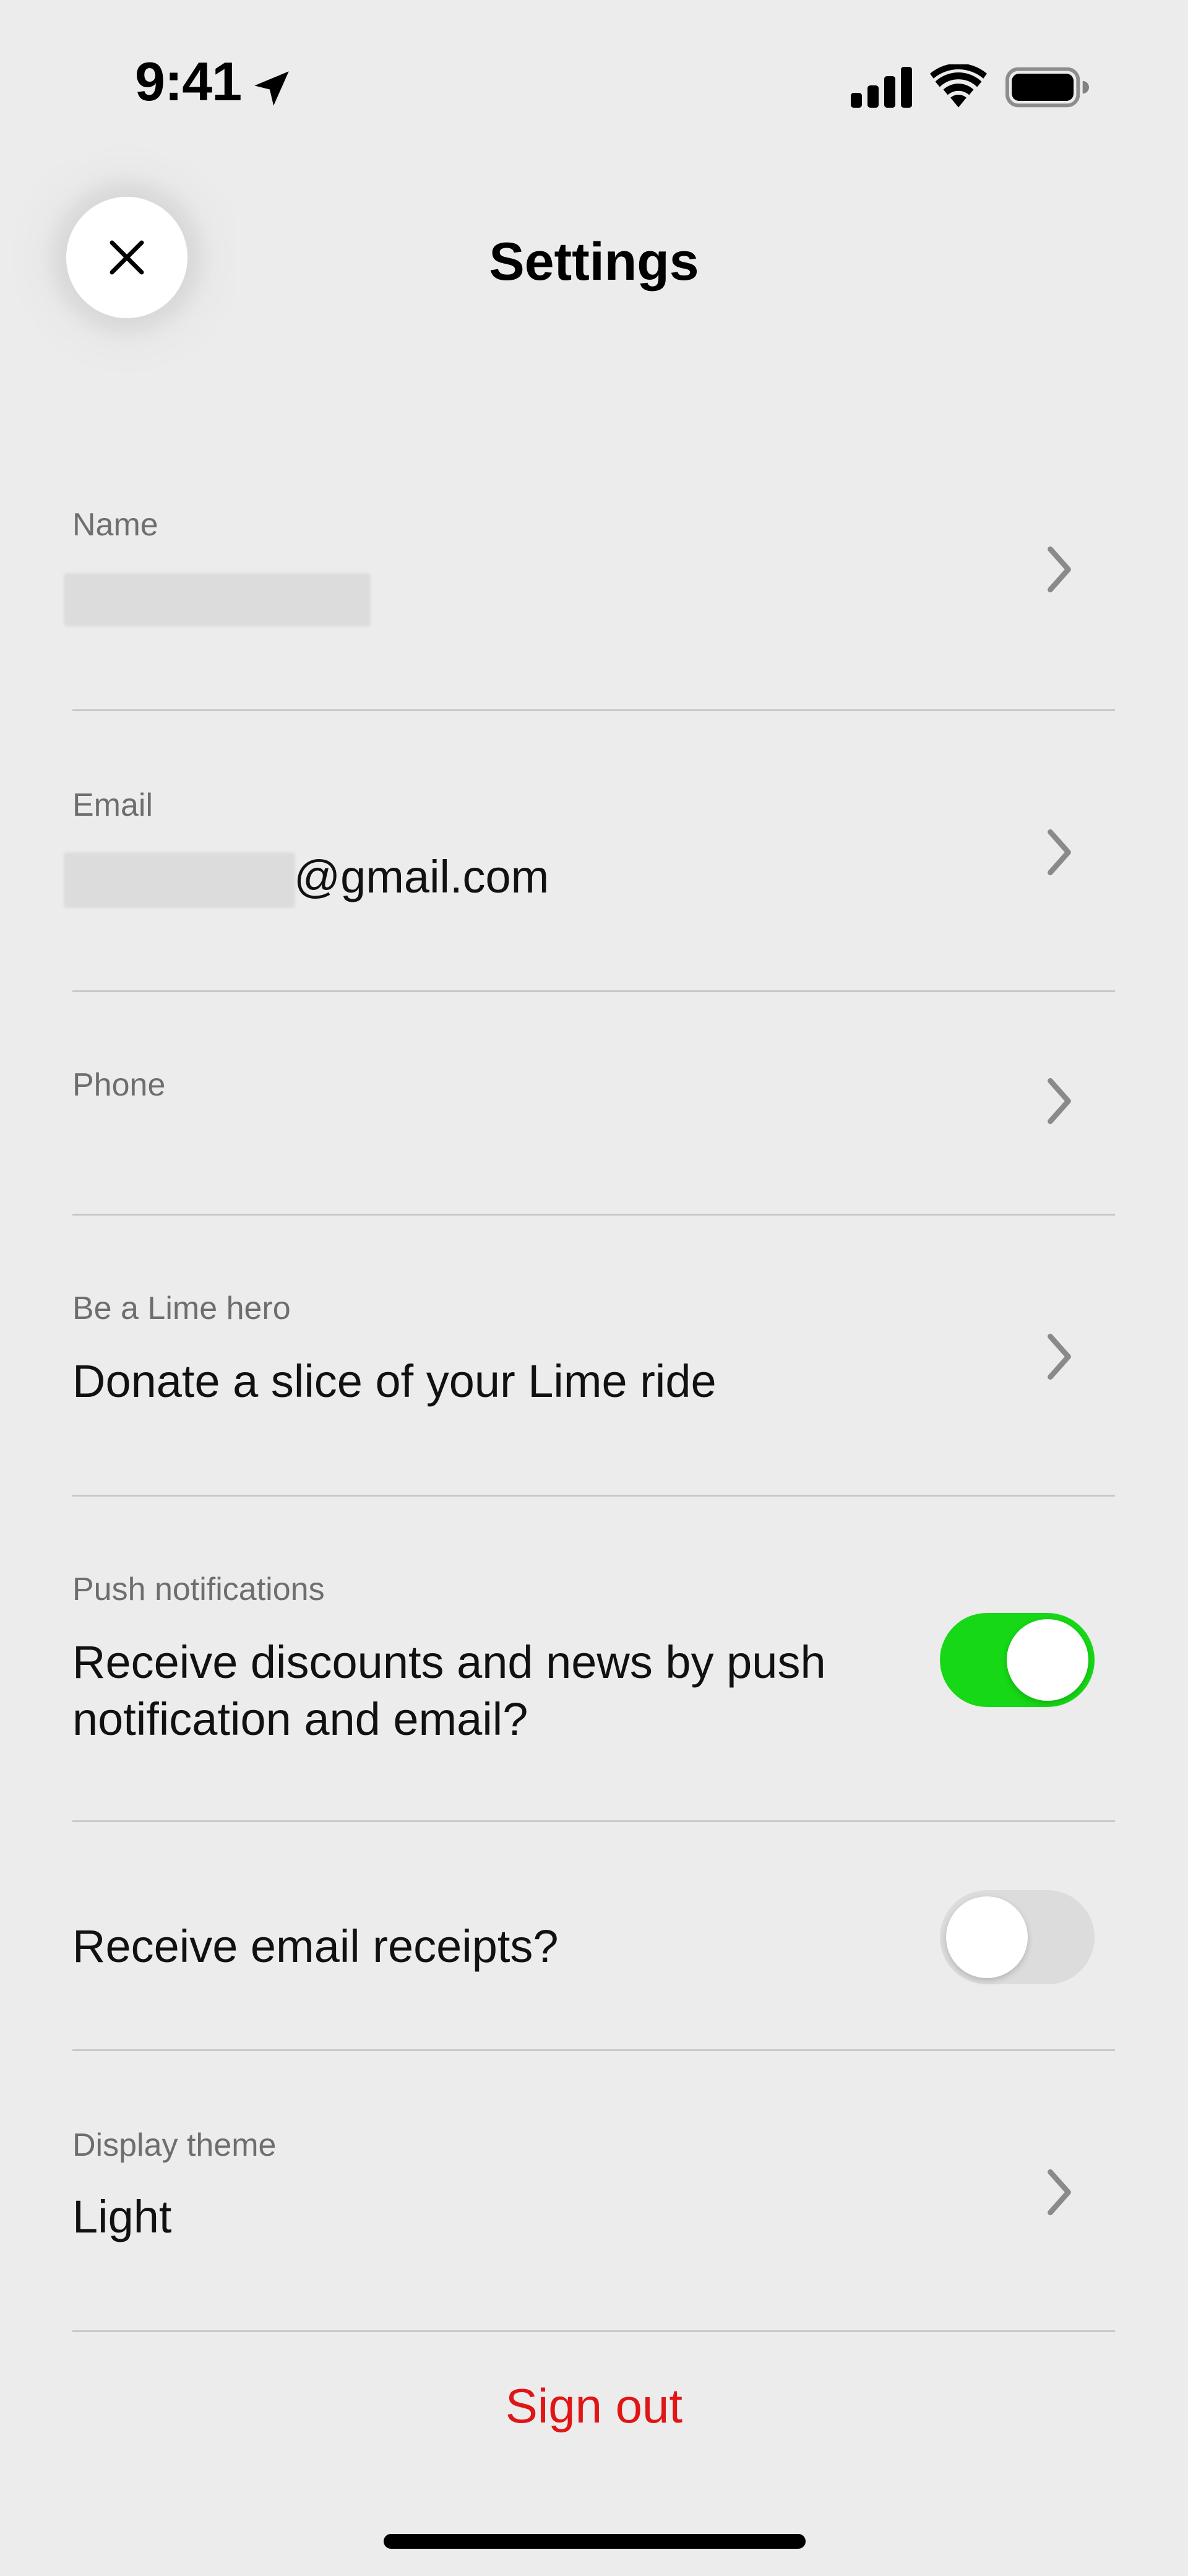  Describe the element at coordinates (449, 1662) in the screenshot. I see `push-notifications-text-line1: Receive discounts and news by push` at that location.